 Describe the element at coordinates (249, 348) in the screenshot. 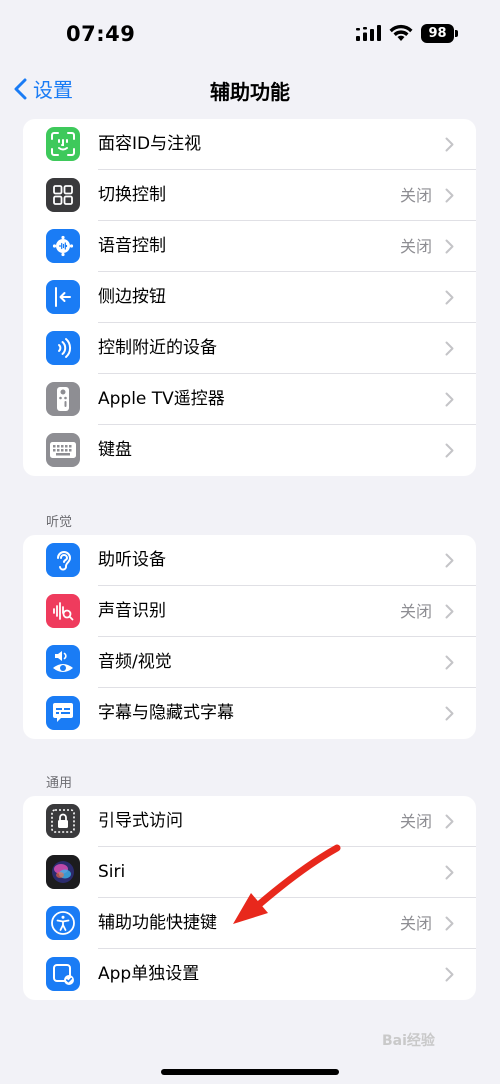

I see `row-nearby-devices: 控制附近的设备` at that location.